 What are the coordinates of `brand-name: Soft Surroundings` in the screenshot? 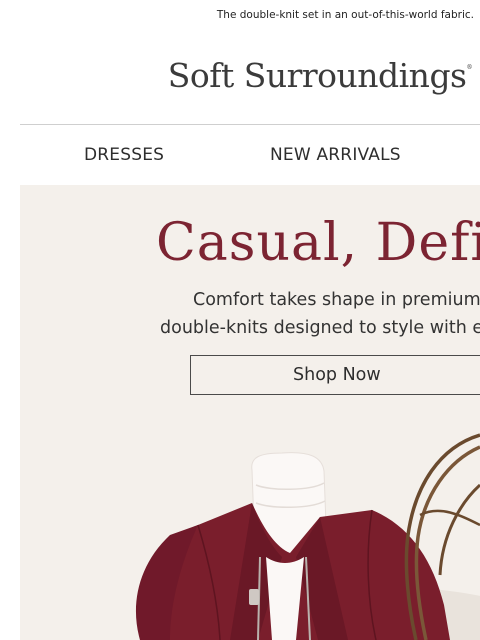 It's located at (317, 75).